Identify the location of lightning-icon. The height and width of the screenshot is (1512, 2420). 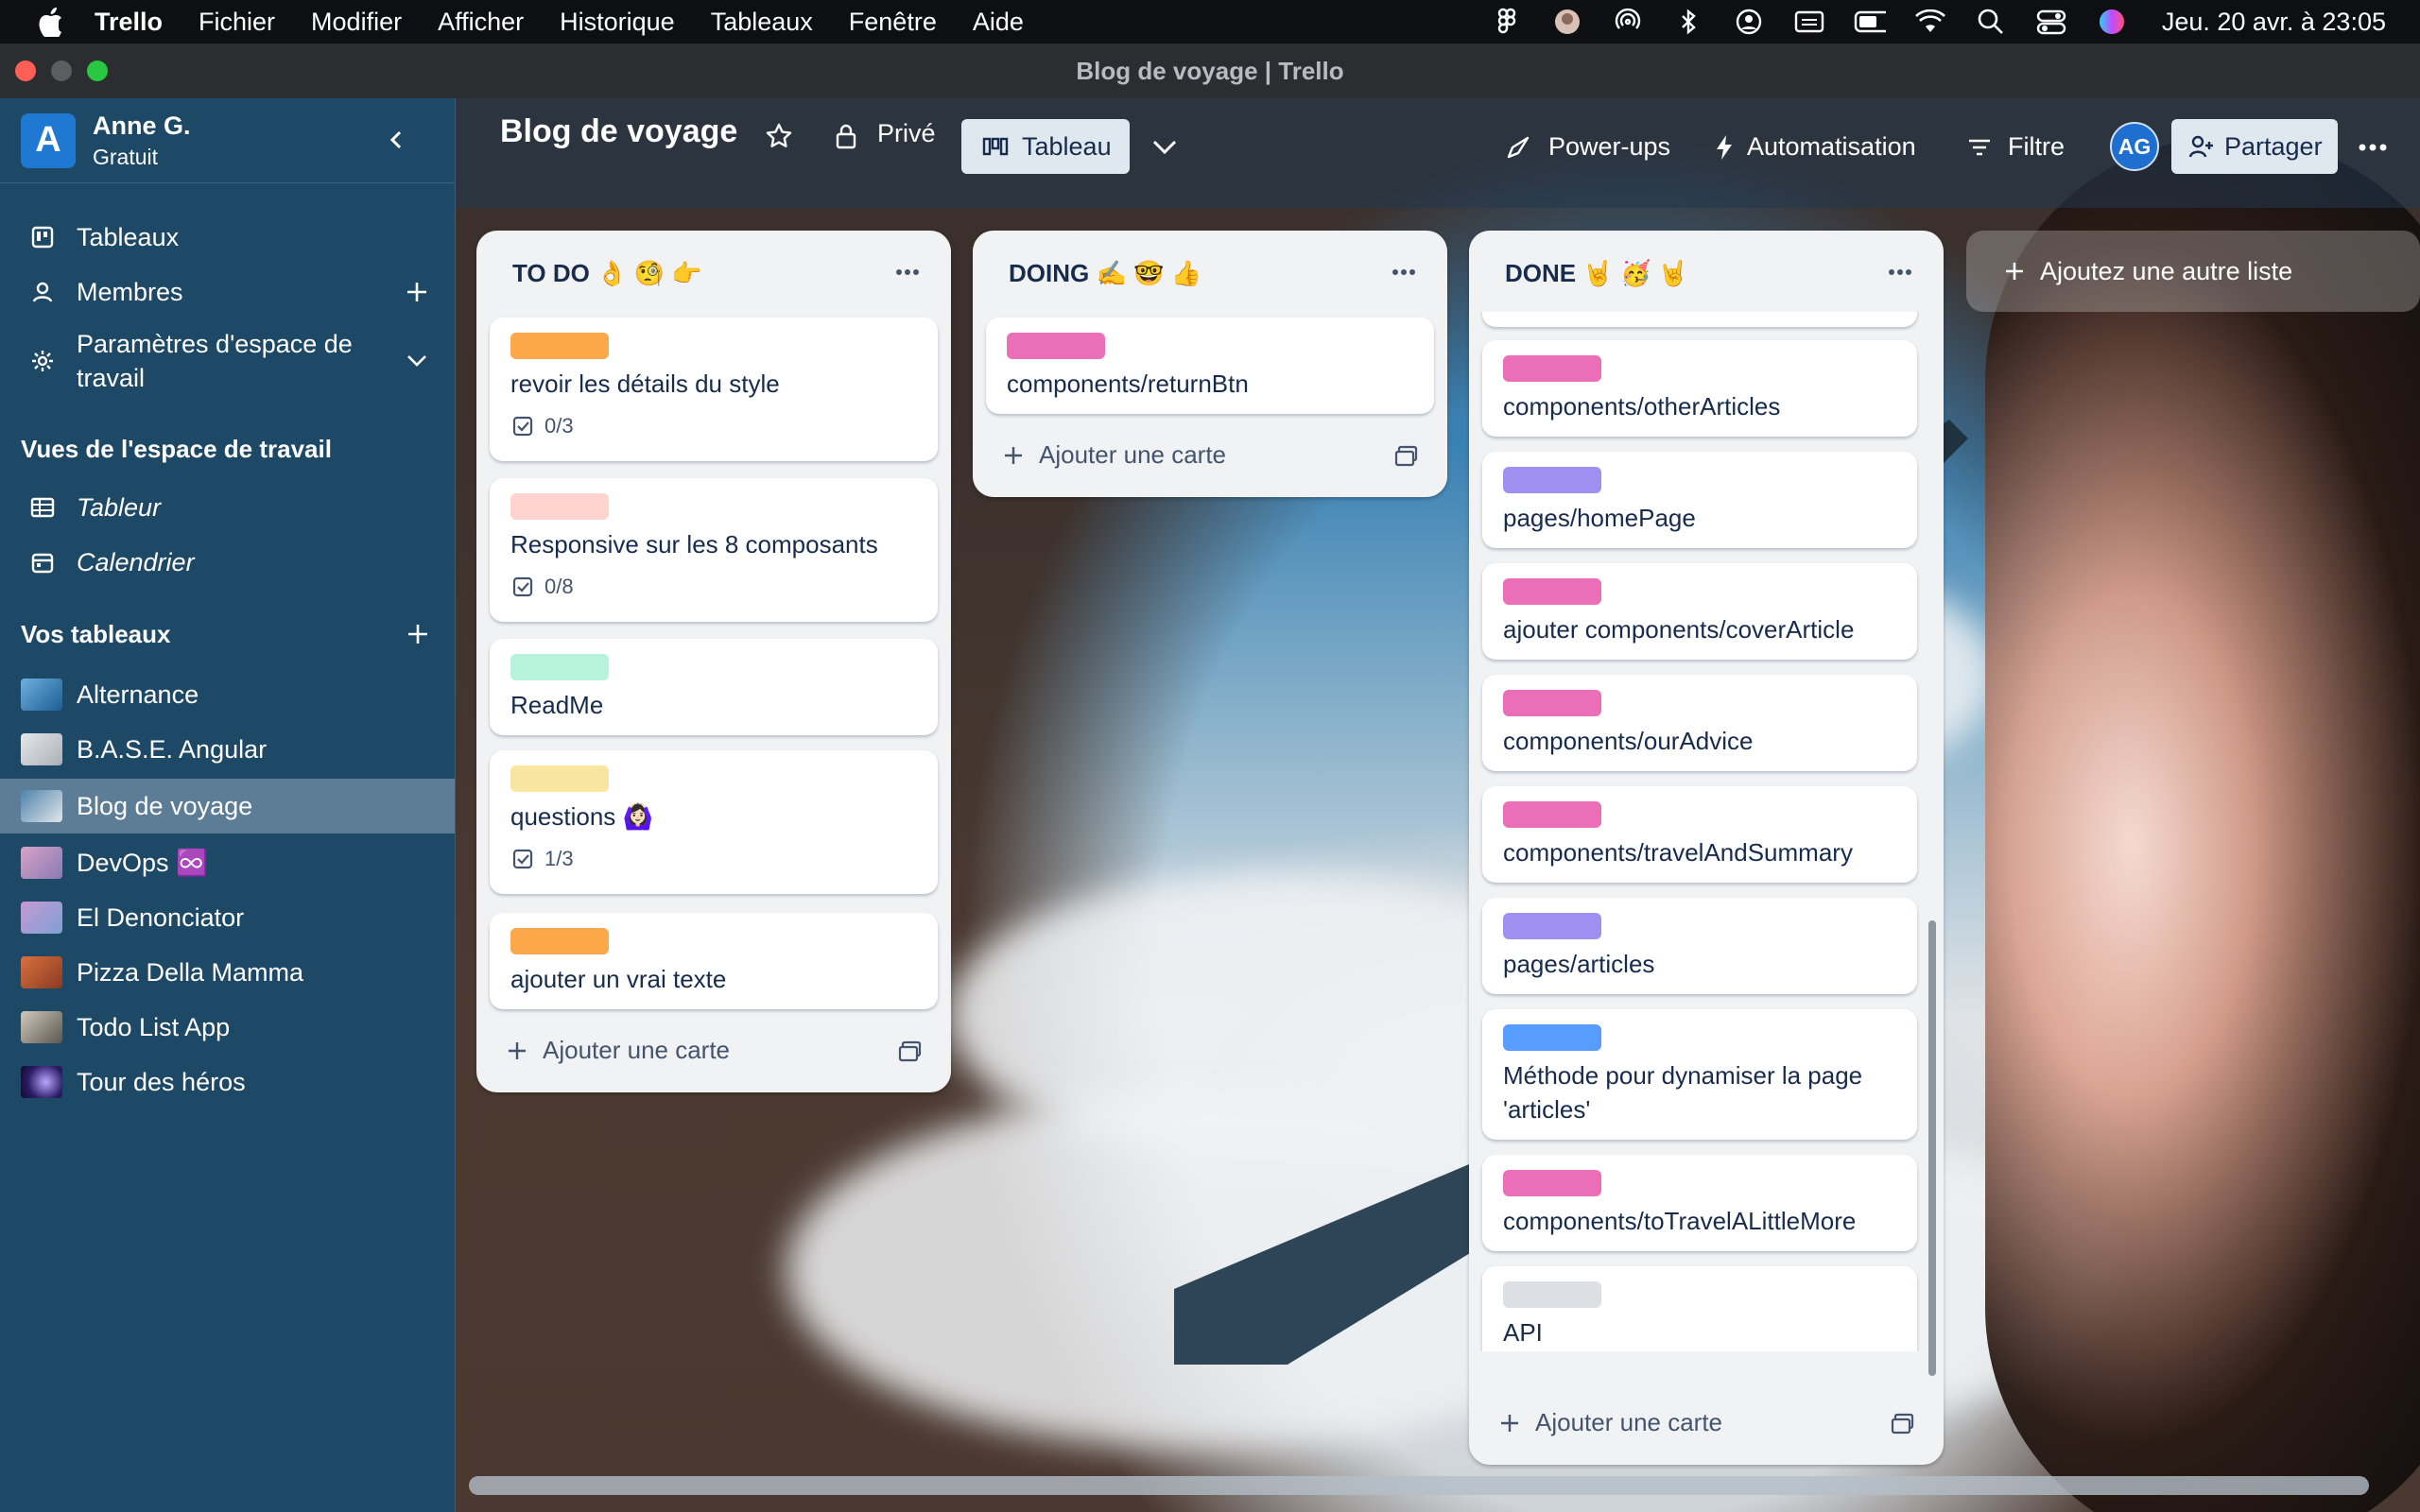
(1724, 147).